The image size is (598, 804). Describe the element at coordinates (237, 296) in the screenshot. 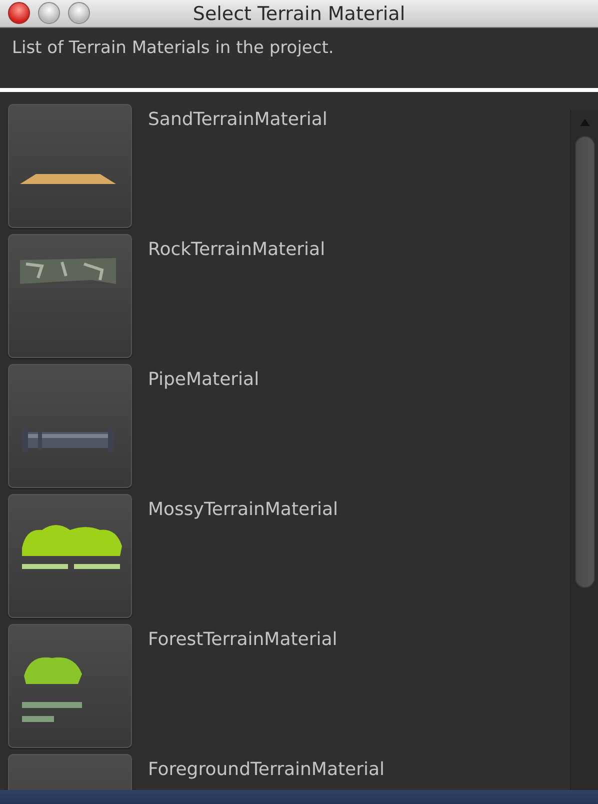

I see `material-name: RockTerrainMaterial` at that location.